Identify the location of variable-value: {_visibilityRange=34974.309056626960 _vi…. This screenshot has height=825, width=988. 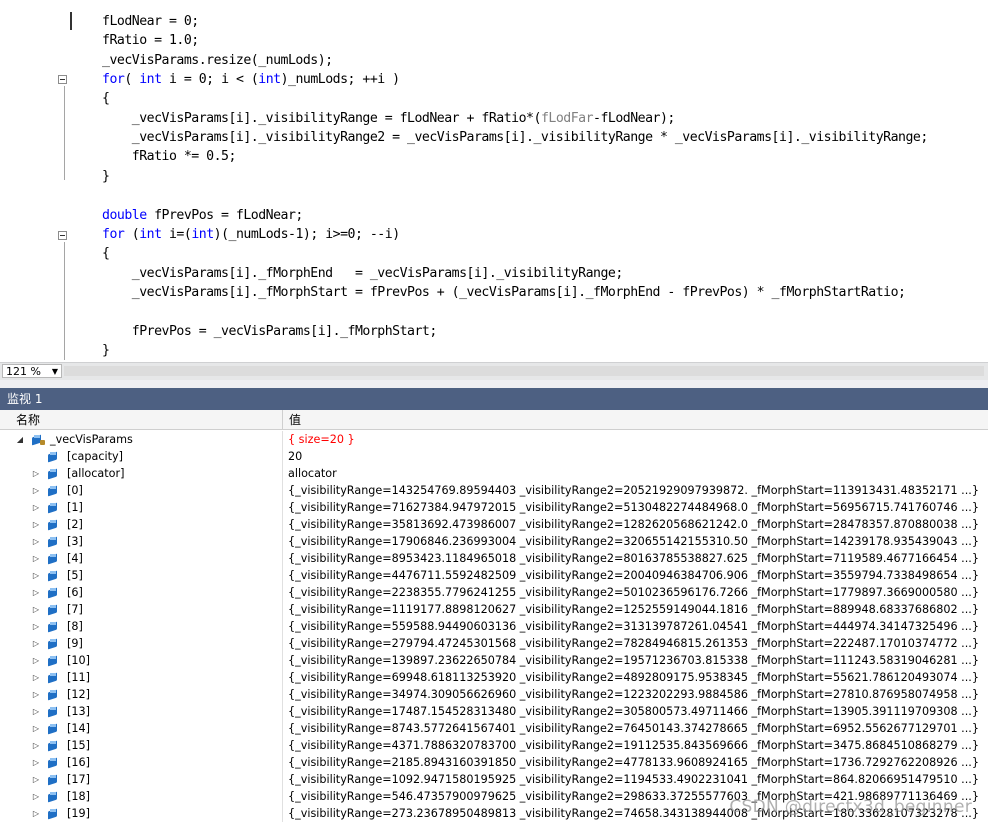
(638, 694).